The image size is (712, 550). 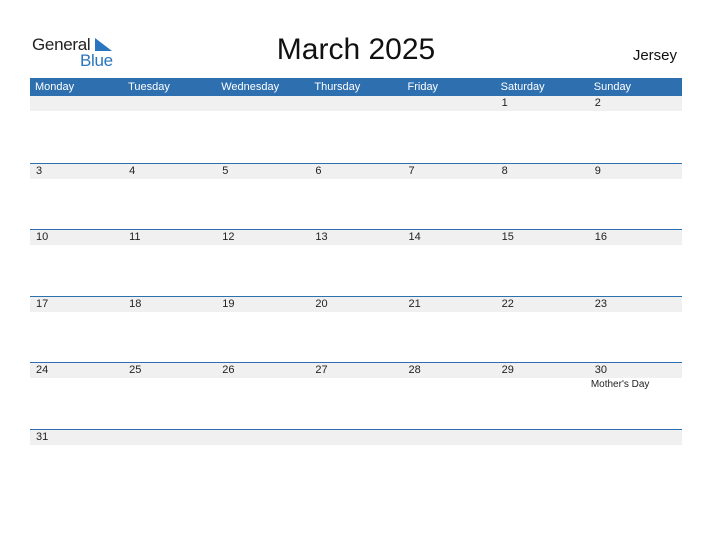 What do you see at coordinates (321, 303) in the screenshot?
I see `day-number: 20` at bounding box center [321, 303].